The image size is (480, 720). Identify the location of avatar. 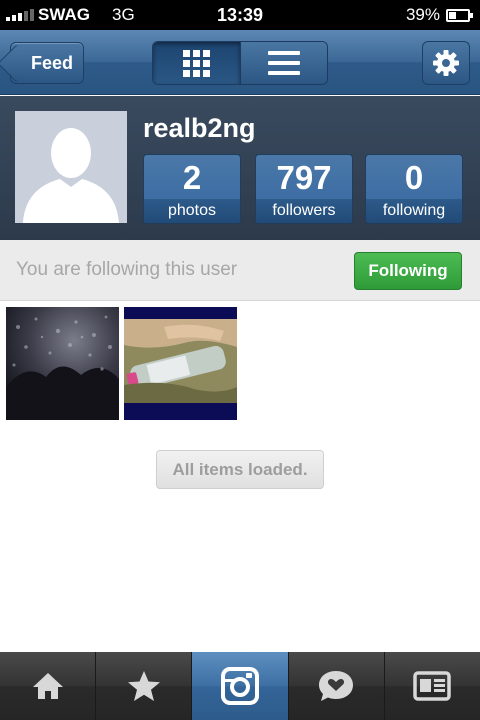
(71, 167).